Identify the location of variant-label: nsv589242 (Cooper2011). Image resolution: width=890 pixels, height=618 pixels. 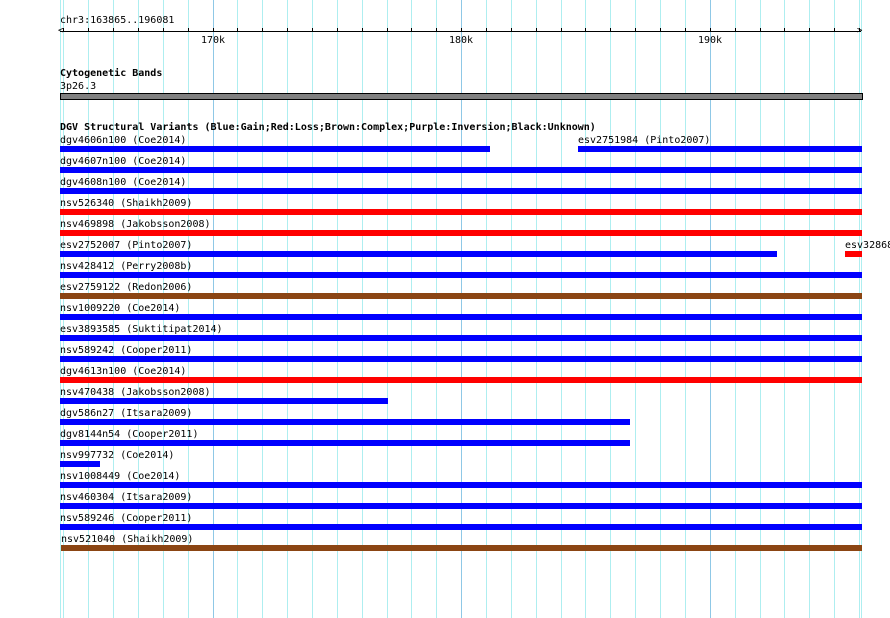
(126, 350).